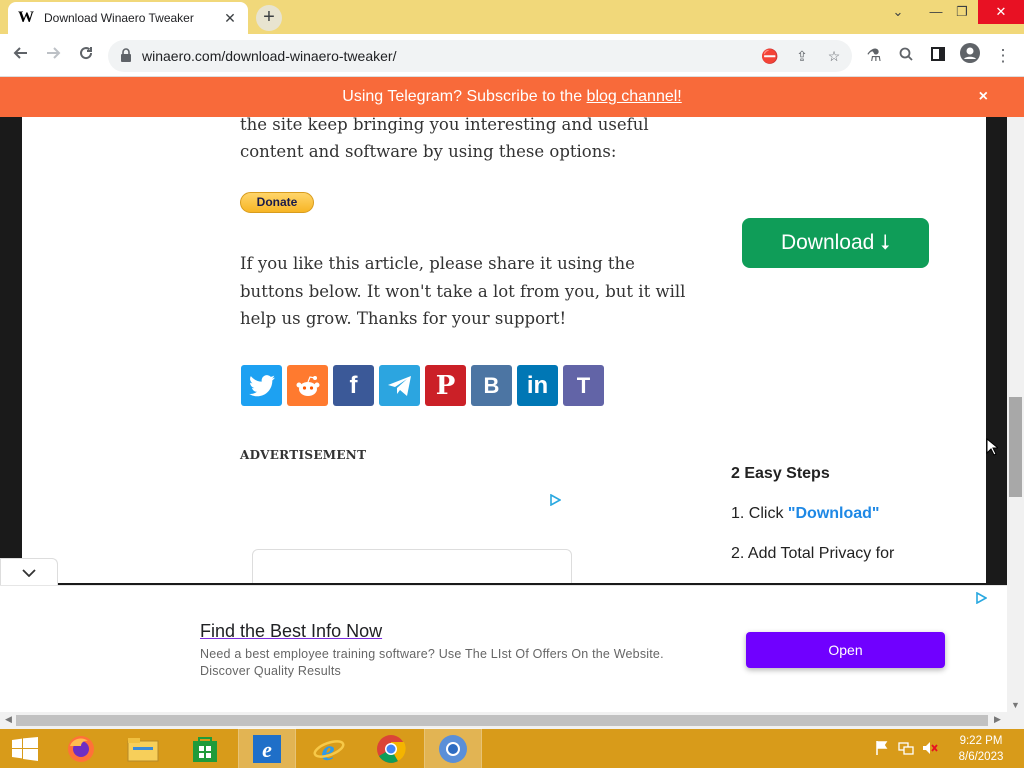 This screenshot has width=1024, height=768. I want to click on zoom-search-icon, so click(906, 56).